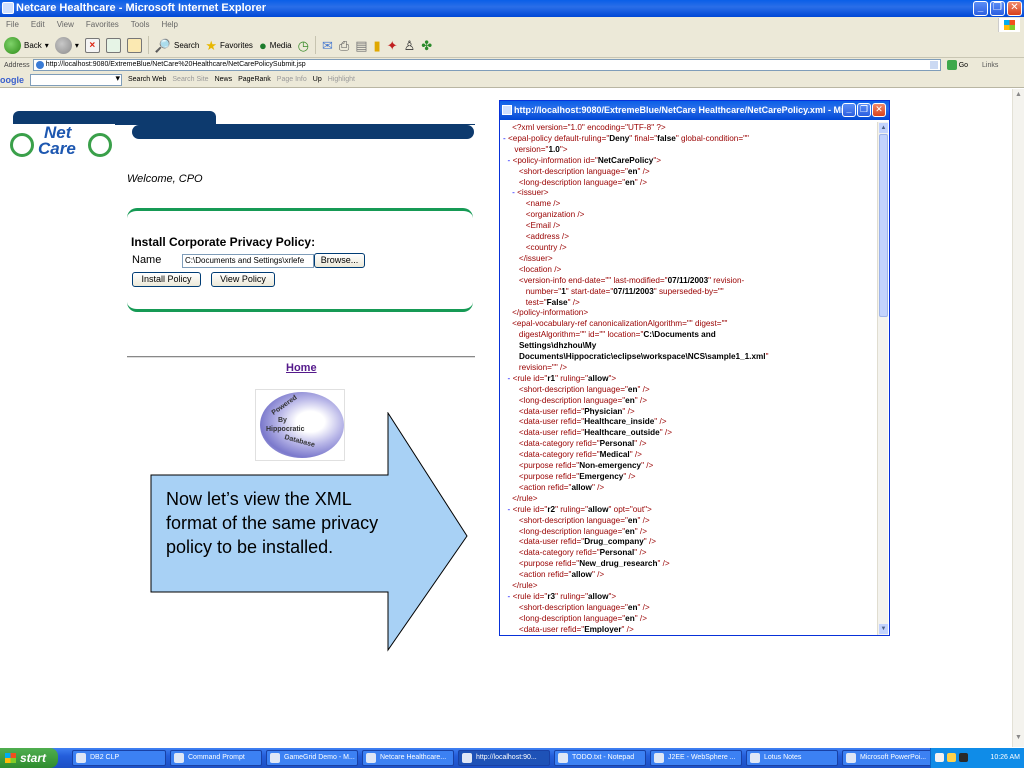 The image size is (1024, 768). What do you see at coordinates (849, 110) in the screenshot?
I see `popup-minimize-button: _` at bounding box center [849, 110].